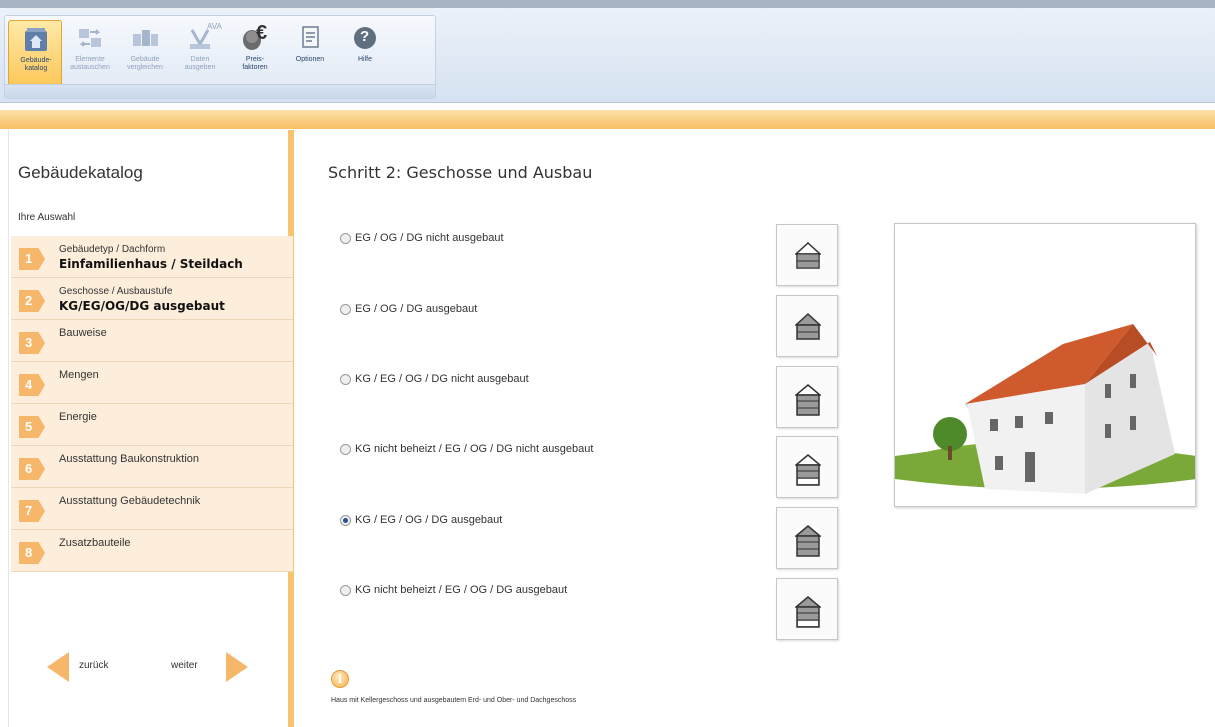  What do you see at coordinates (58, 667) in the screenshot?
I see `arrow-left-icon` at bounding box center [58, 667].